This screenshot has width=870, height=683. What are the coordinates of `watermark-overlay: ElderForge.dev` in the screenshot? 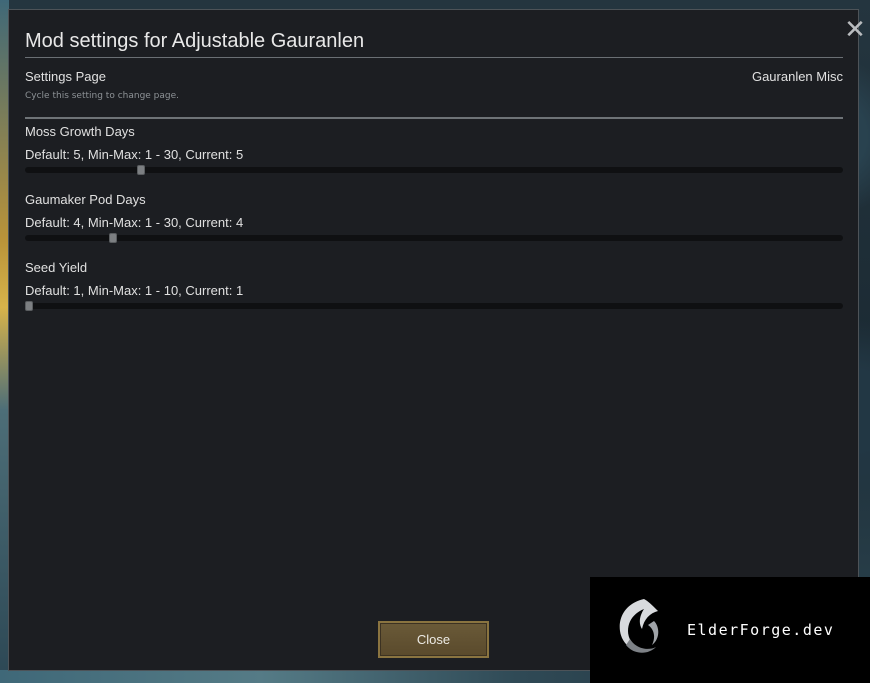 It's located at (730, 630).